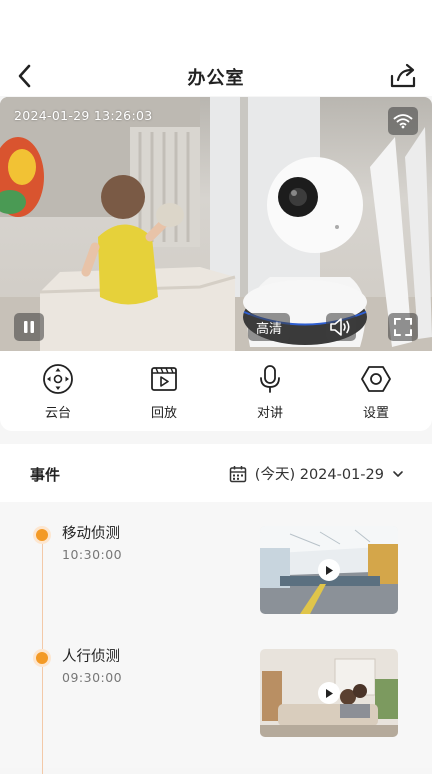 The height and width of the screenshot is (774, 432). What do you see at coordinates (91, 534) in the screenshot?
I see `event-name: 移动侦测` at bounding box center [91, 534].